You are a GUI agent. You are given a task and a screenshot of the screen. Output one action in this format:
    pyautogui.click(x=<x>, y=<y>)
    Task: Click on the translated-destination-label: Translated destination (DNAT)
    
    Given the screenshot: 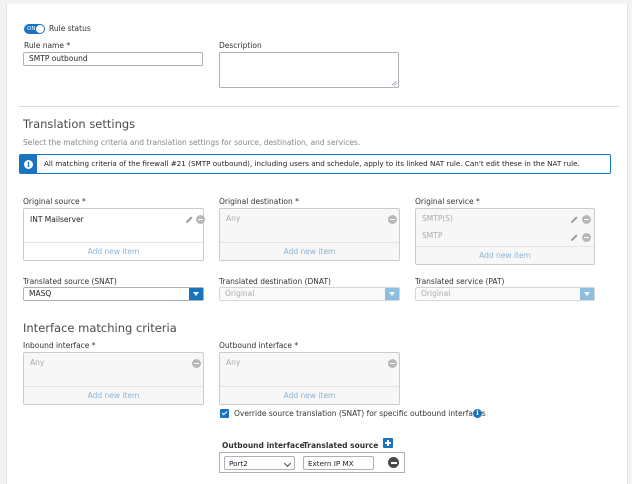 What is the action you would take?
    pyautogui.click(x=275, y=281)
    